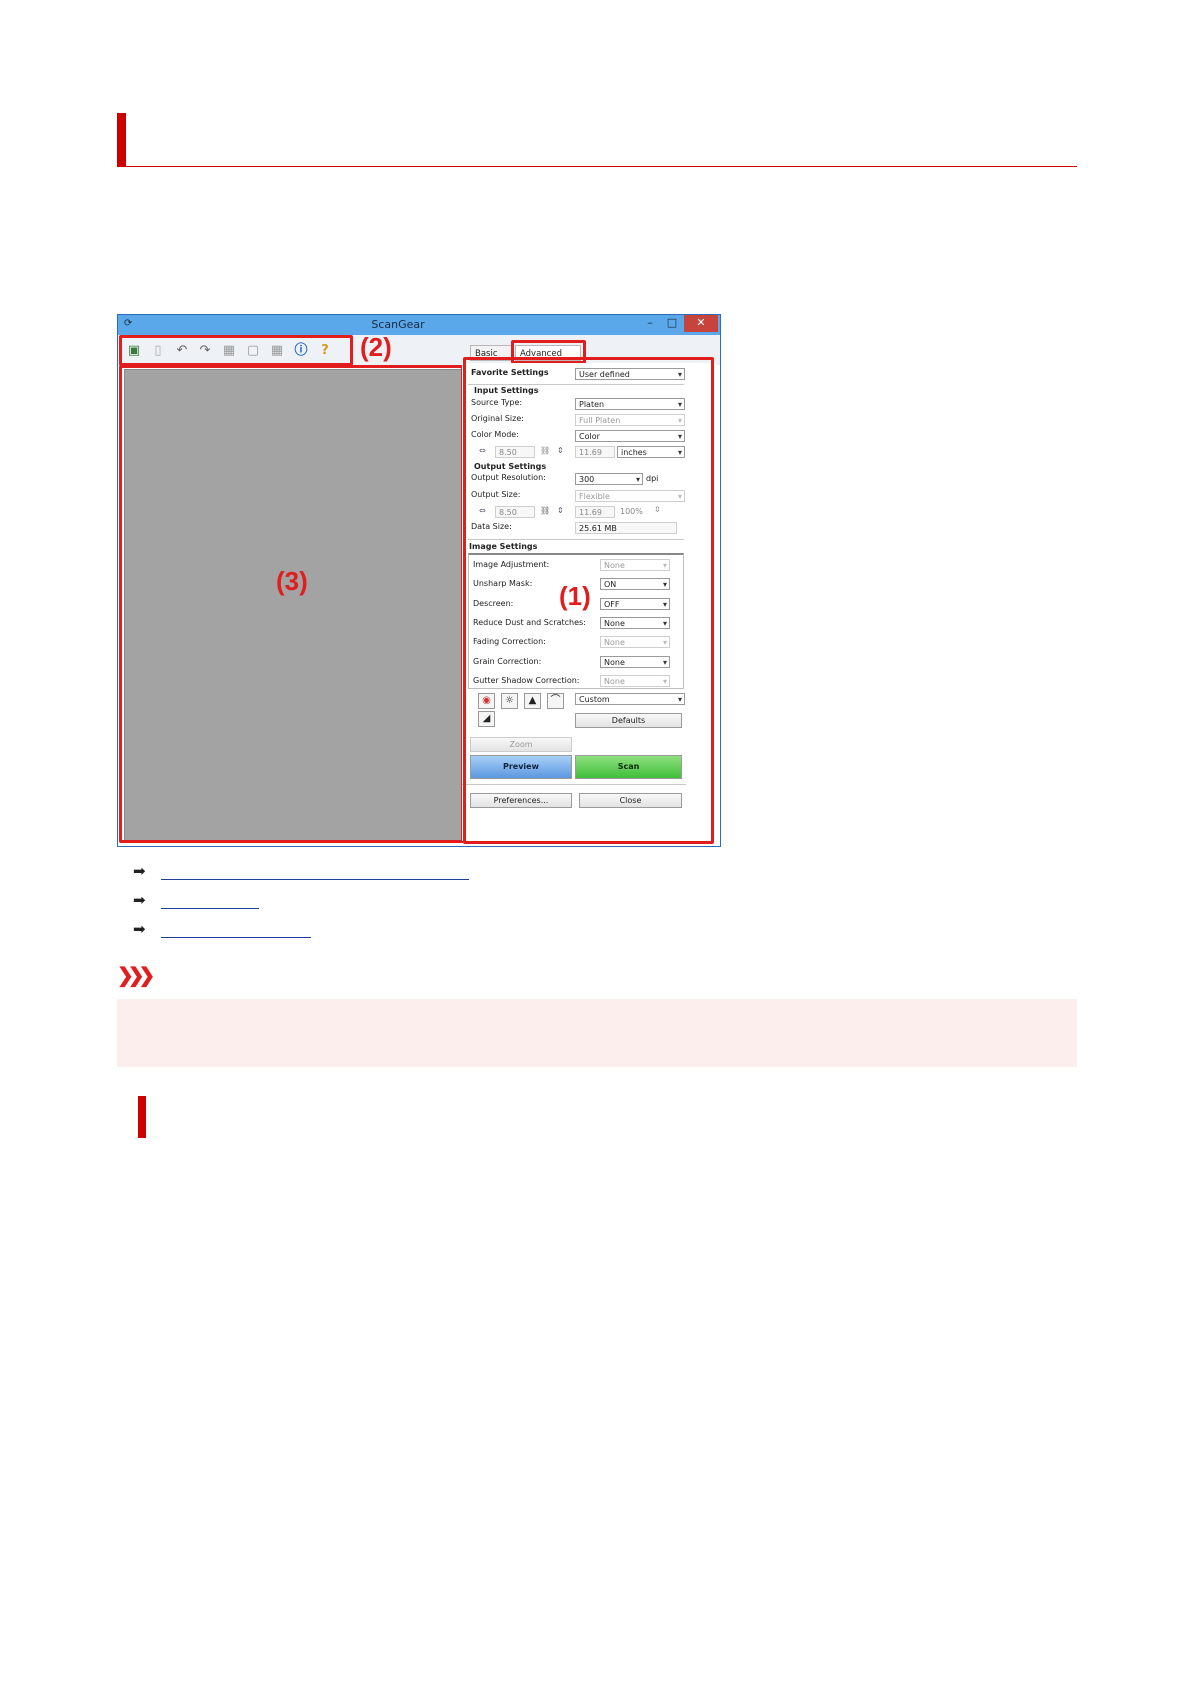 The image size is (1191, 1684). Describe the element at coordinates (701, 323) in the screenshot. I see `close-window-button: ✕` at that location.